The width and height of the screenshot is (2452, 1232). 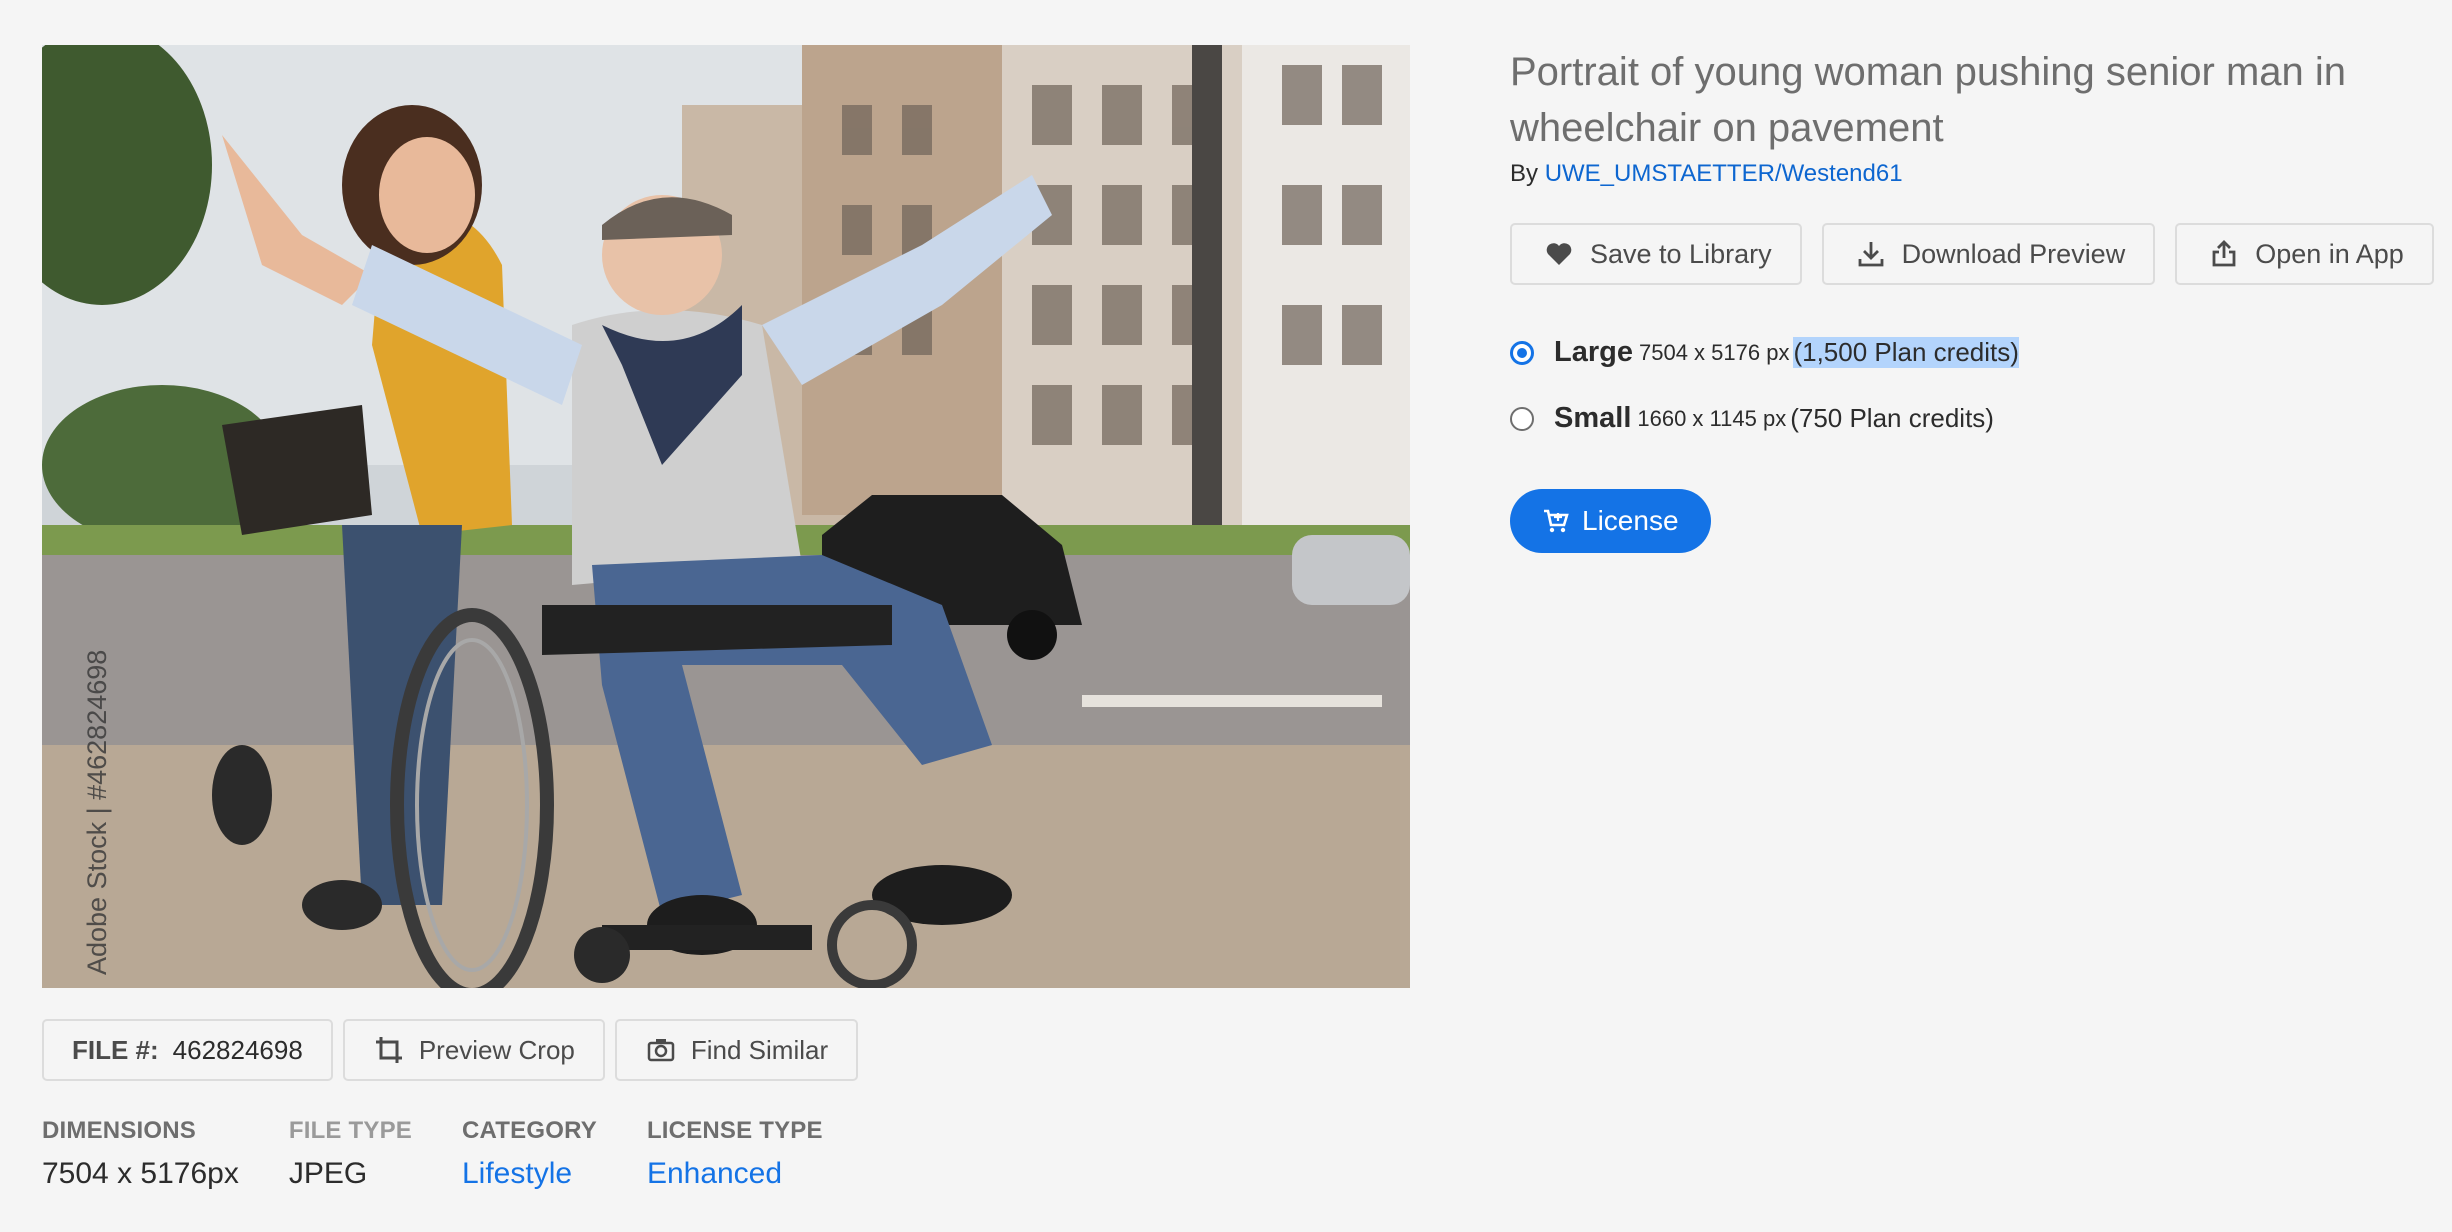 I want to click on meta-category-label: CATEGORY, so click(x=529, y=1130).